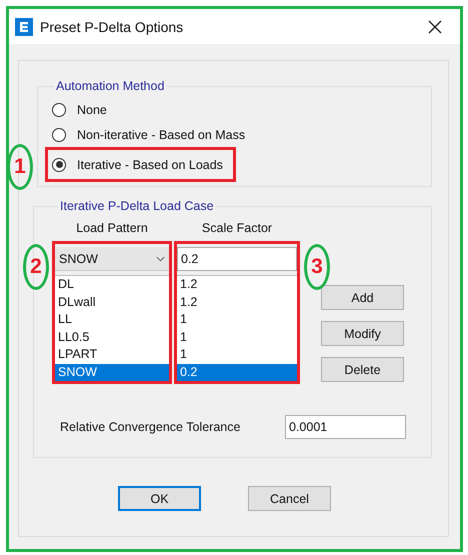 The image size is (468, 555). I want to click on dialog-button: Cancel, so click(289, 498).